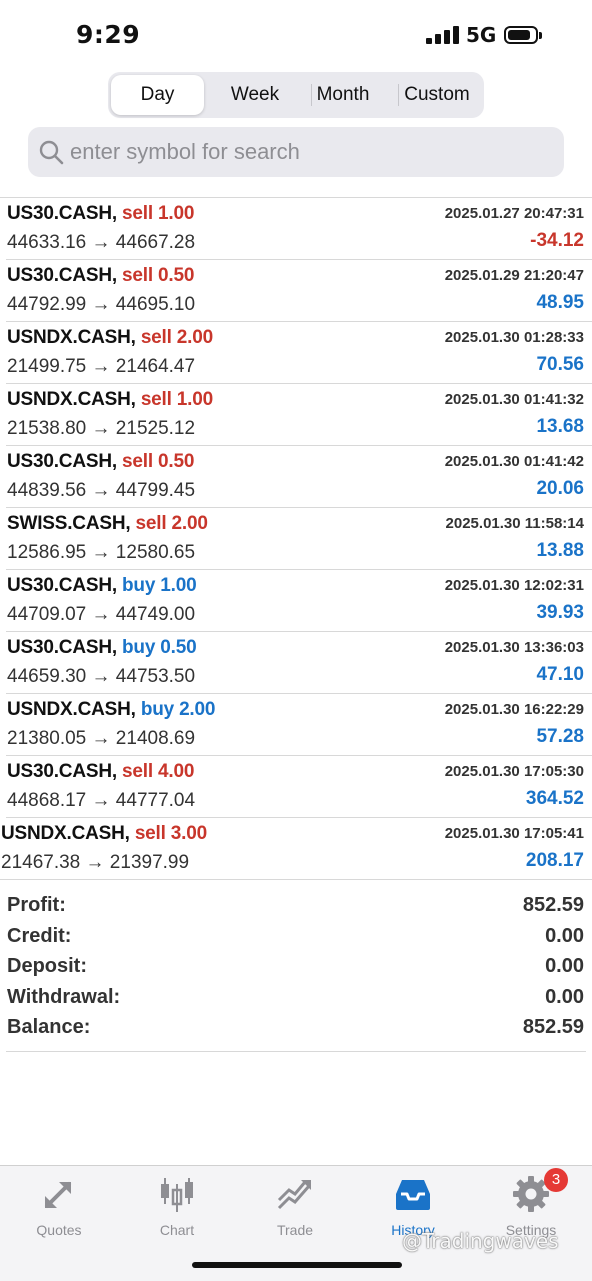  I want to click on deal-time: 2025.01.30 17:05:41, so click(514, 833).